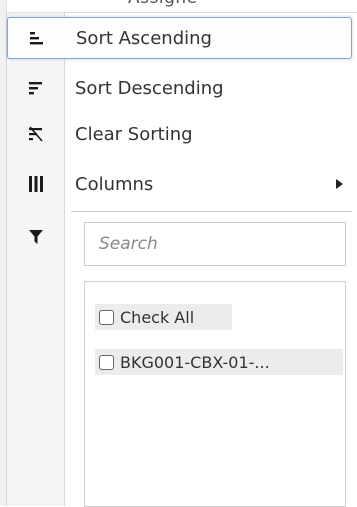 The image size is (357, 507). What do you see at coordinates (36, 184) in the screenshot?
I see `columns-icon` at bounding box center [36, 184].